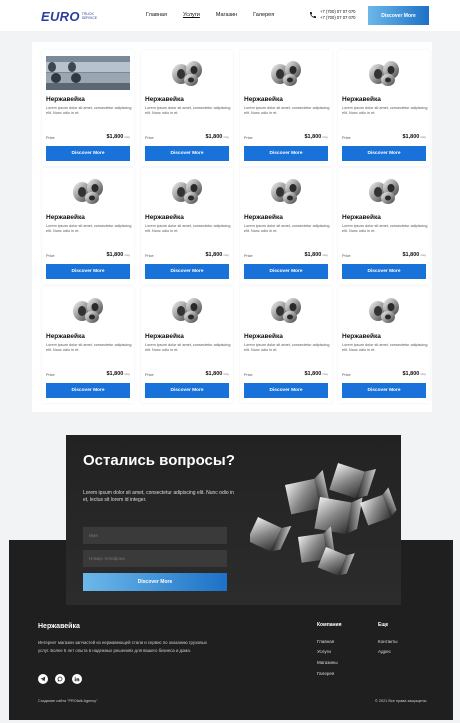 This screenshot has width=460, height=723. What do you see at coordinates (325, 673) in the screenshot?
I see `footer-link-gallery: Галерея` at bounding box center [325, 673].